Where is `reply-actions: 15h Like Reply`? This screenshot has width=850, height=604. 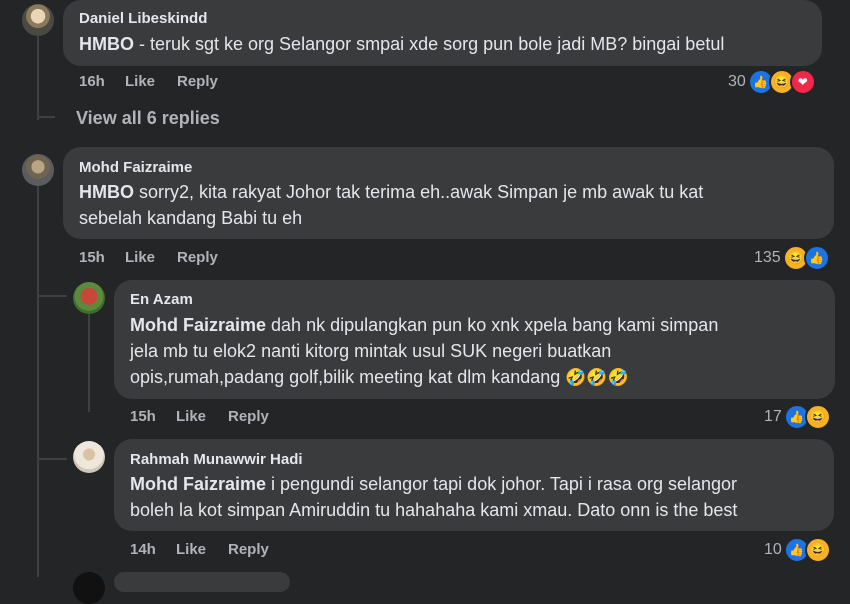 reply-actions: 15h Like Reply is located at coordinates (230, 418).